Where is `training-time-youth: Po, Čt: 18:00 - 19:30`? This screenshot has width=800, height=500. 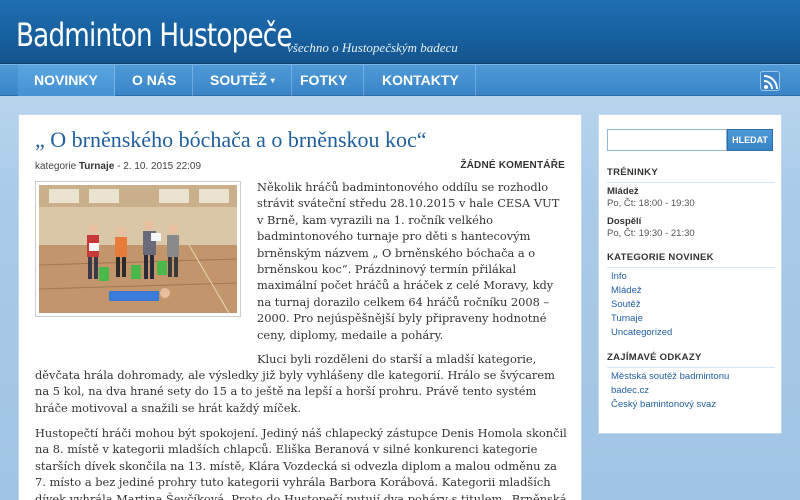
training-time-youth: Po, Čt: 18:00 - 19:30 is located at coordinates (651, 203).